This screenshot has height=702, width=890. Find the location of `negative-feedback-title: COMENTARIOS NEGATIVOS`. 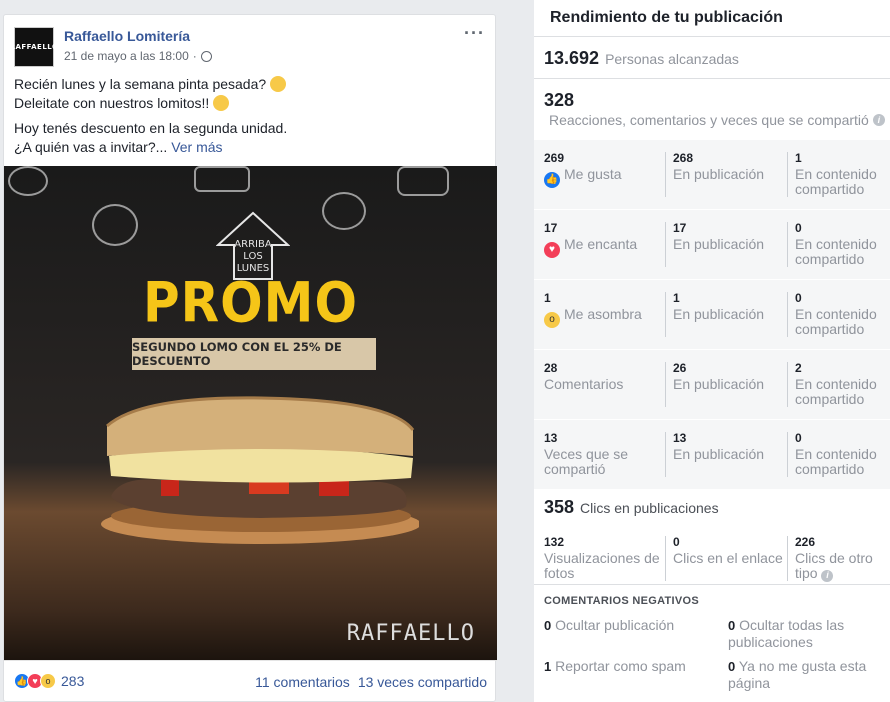

negative-feedback-title: COMENTARIOS NEGATIVOS is located at coordinates (622, 601).